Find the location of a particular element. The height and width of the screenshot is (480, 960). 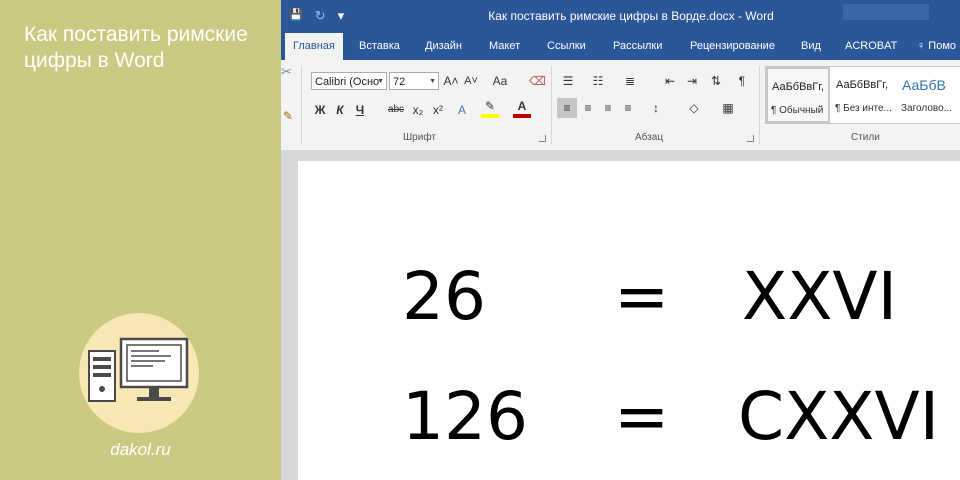

decrease-indent-icon: ⇤ is located at coordinates (670, 81).